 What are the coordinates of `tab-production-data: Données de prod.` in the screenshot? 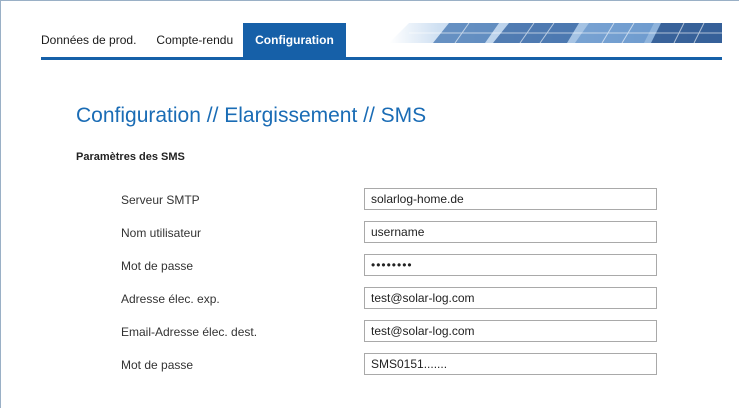 It's located at (93, 40).